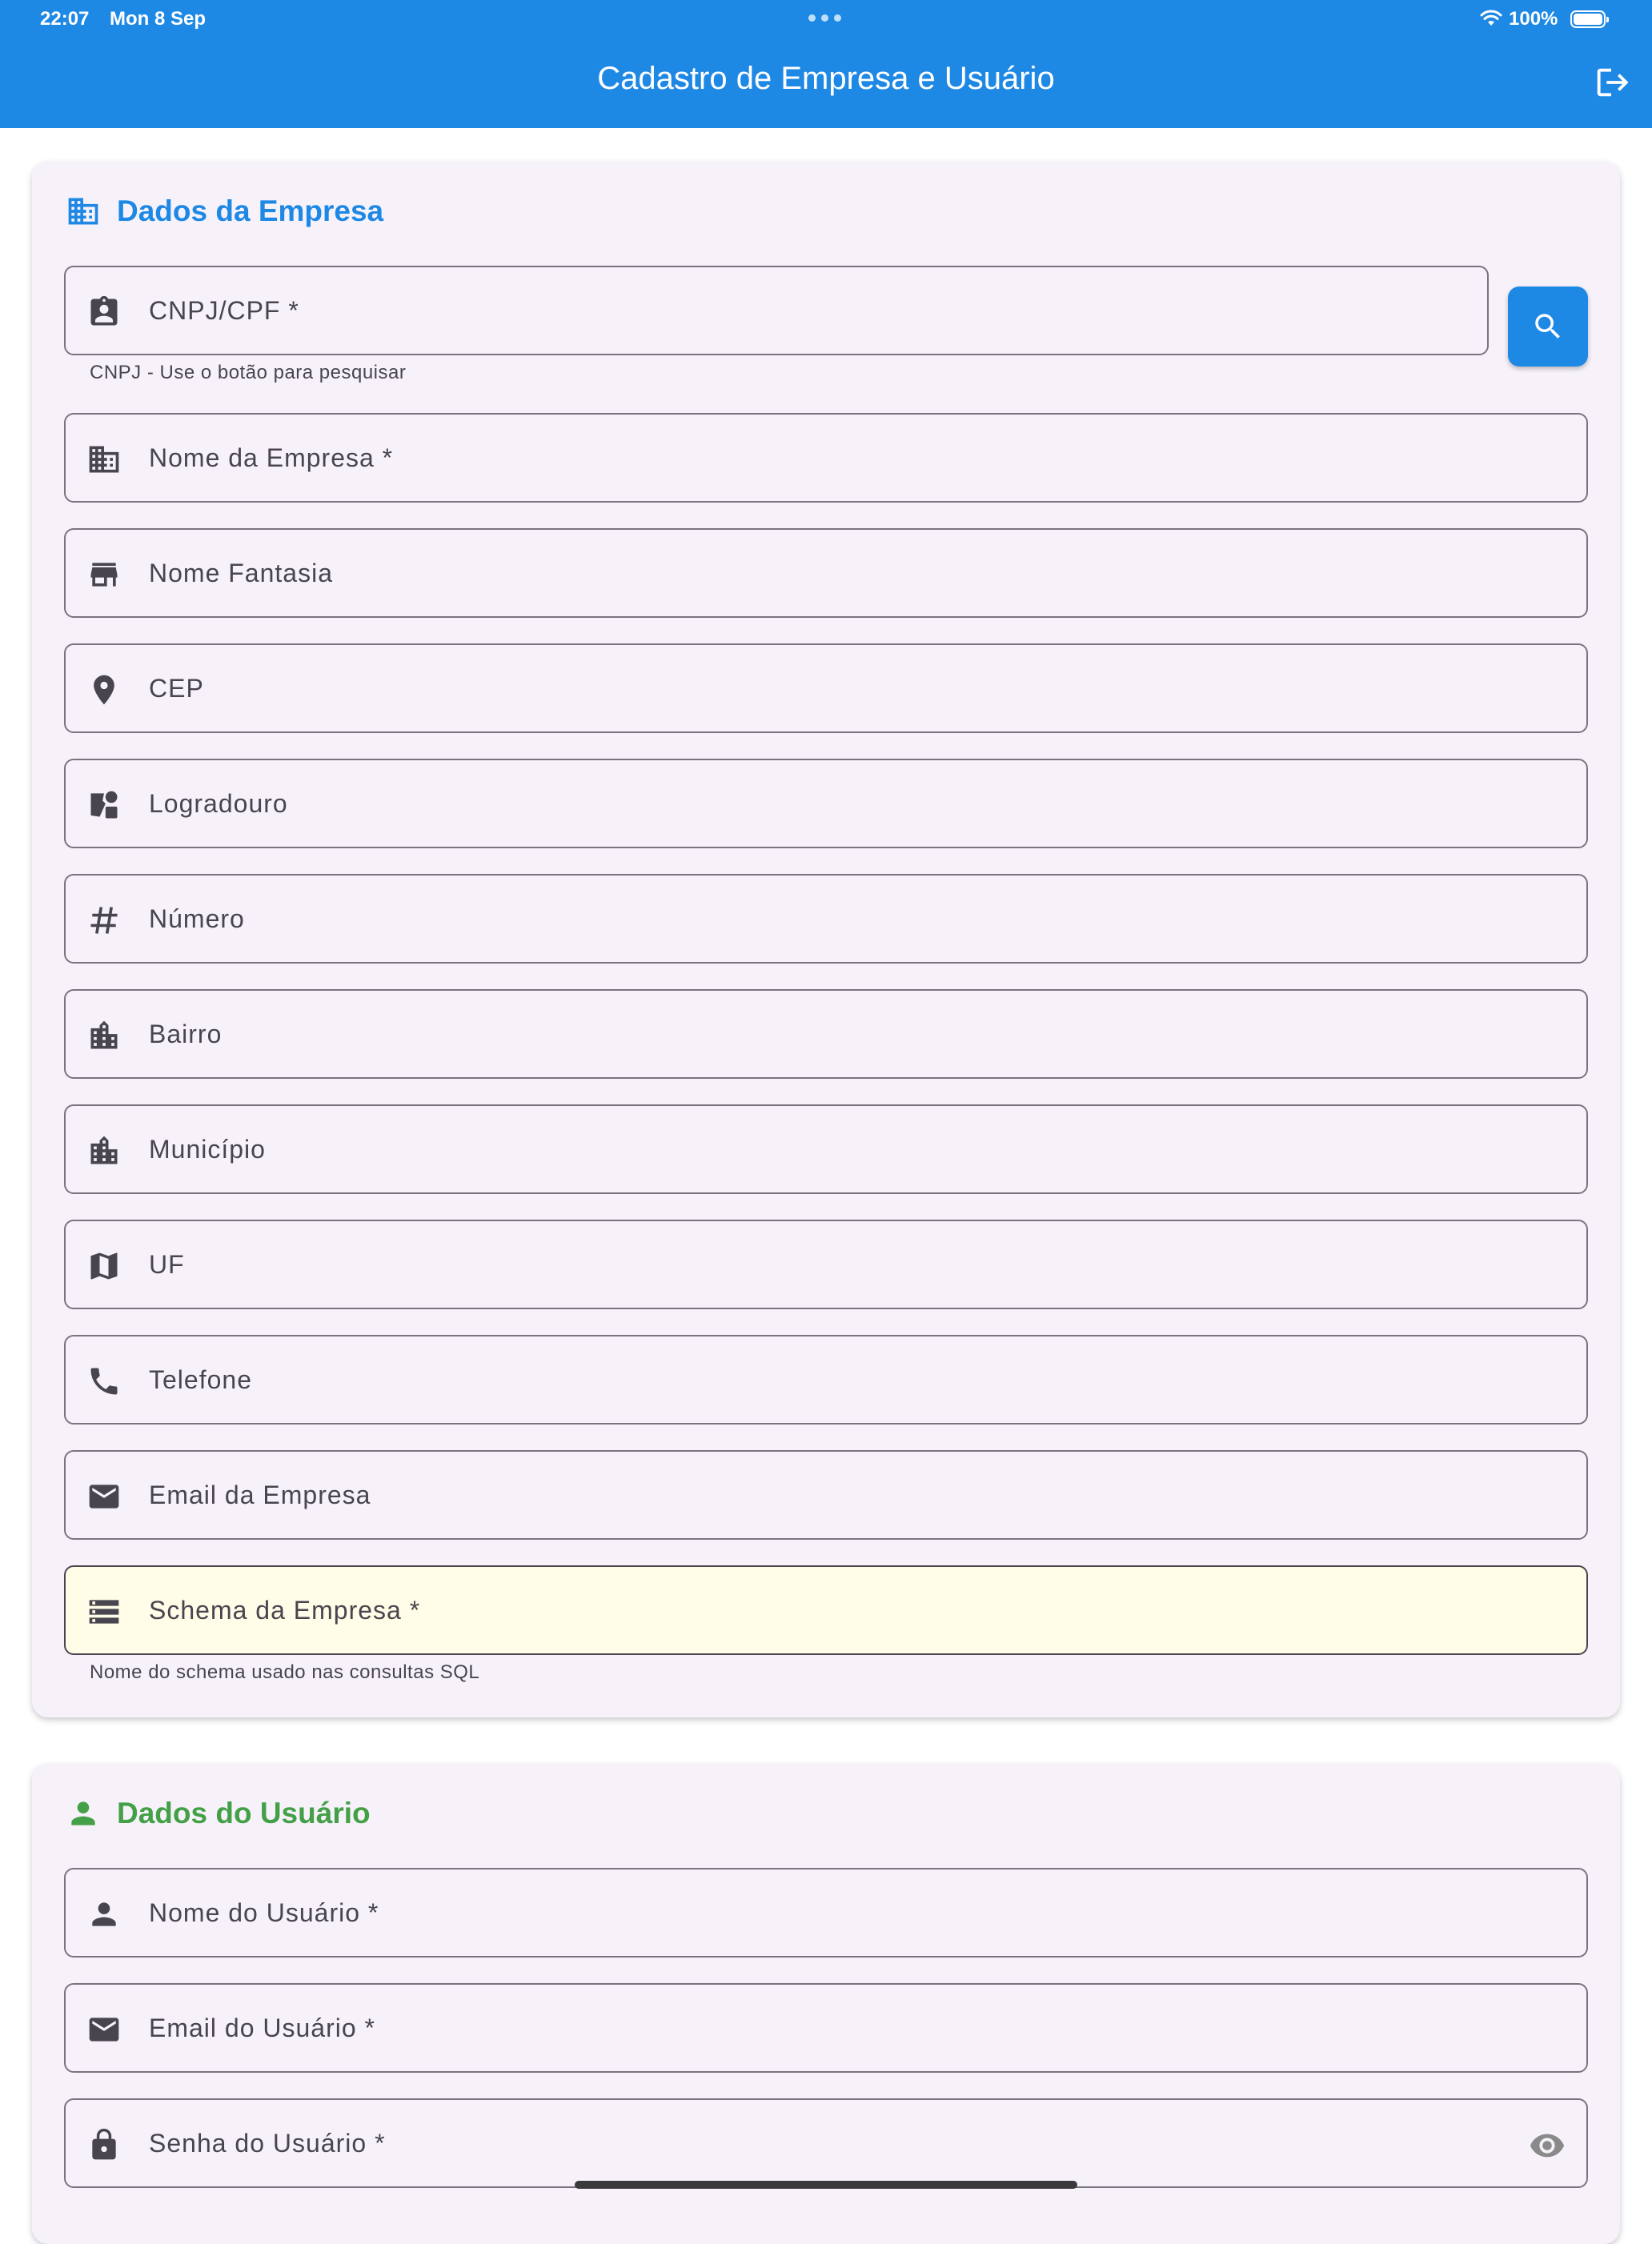  Describe the element at coordinates (826, 1034) in the screenshot. I see `neighborhood-field: Bairro` at that location.